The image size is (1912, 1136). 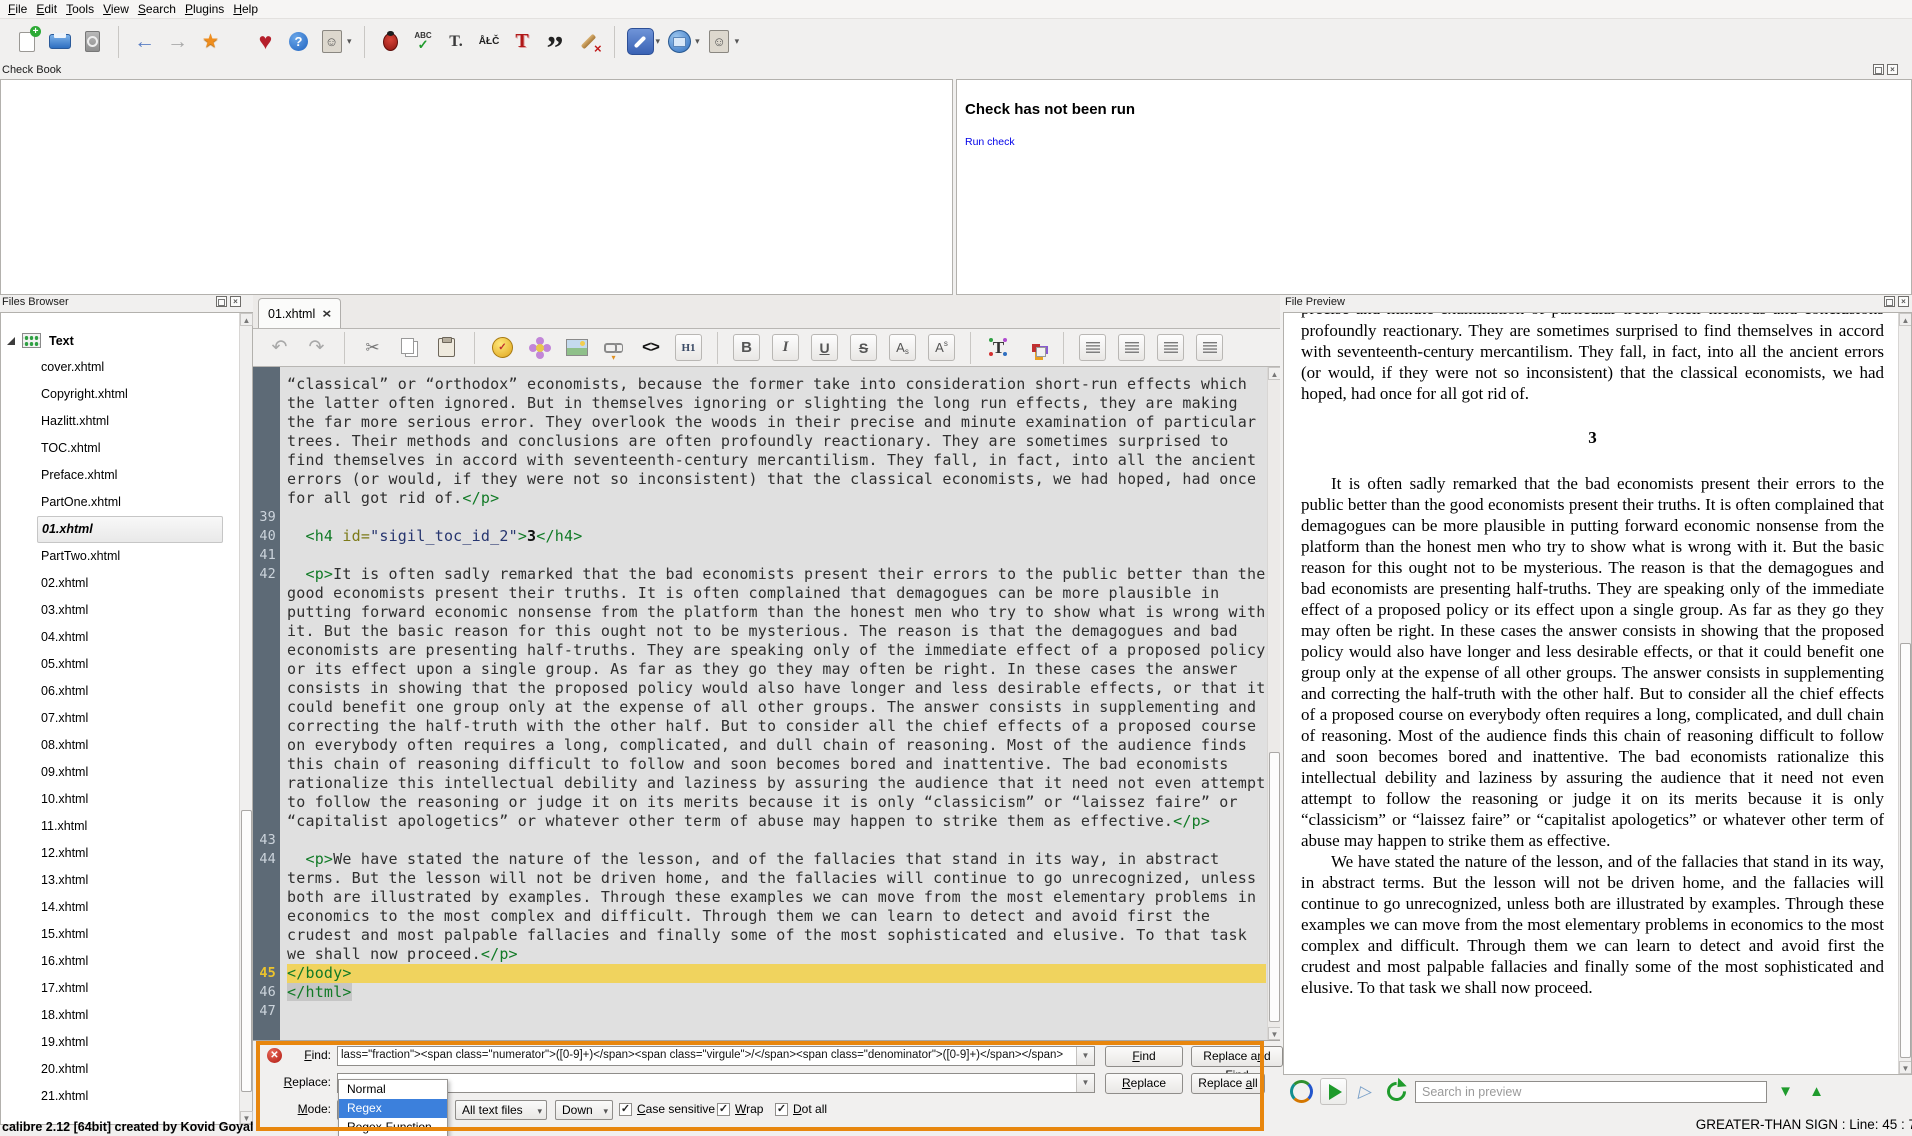 What do you see at coordinates (824, 347) in the screenshot?
I see `underline-icon` at bounding box center [824, 347].